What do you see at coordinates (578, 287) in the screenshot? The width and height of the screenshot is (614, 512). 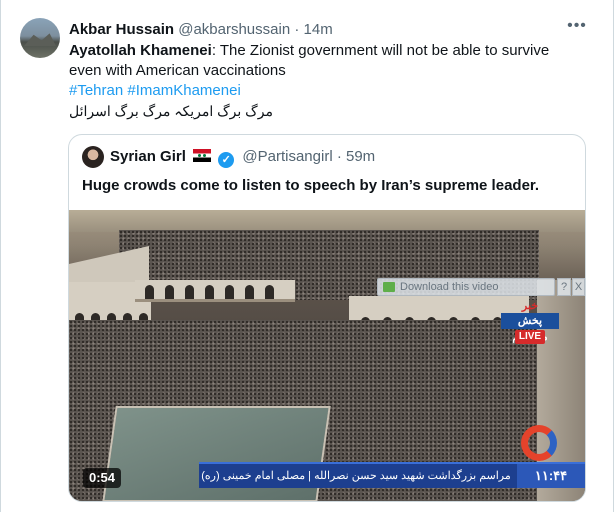 I see `close-icon: X` at bounding box center [578, 287].